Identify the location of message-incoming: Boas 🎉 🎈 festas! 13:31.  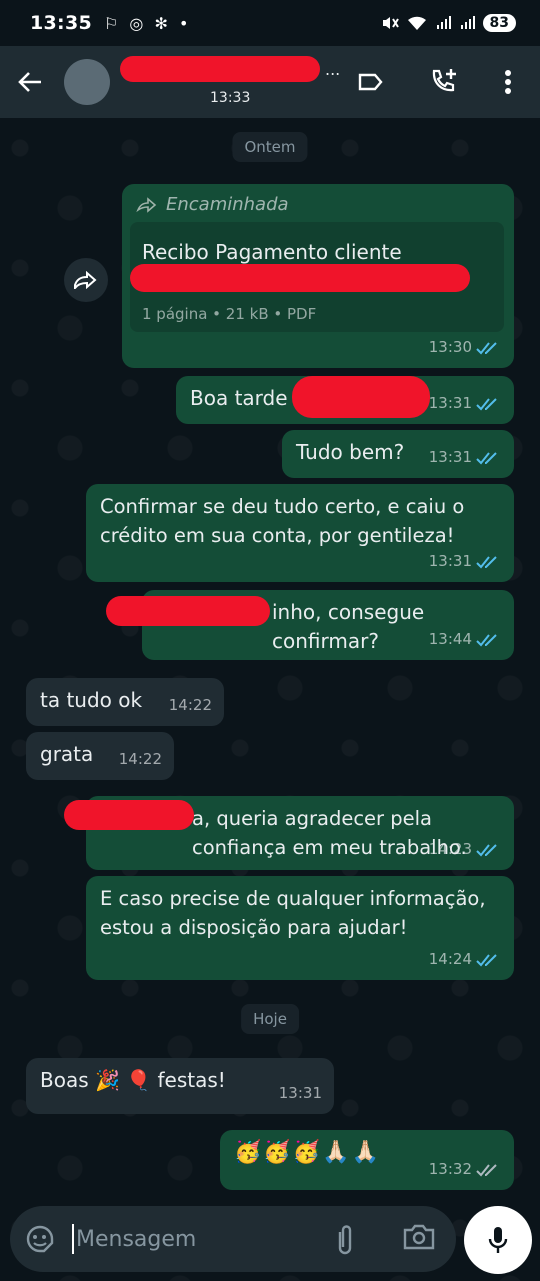
(180, 1086).